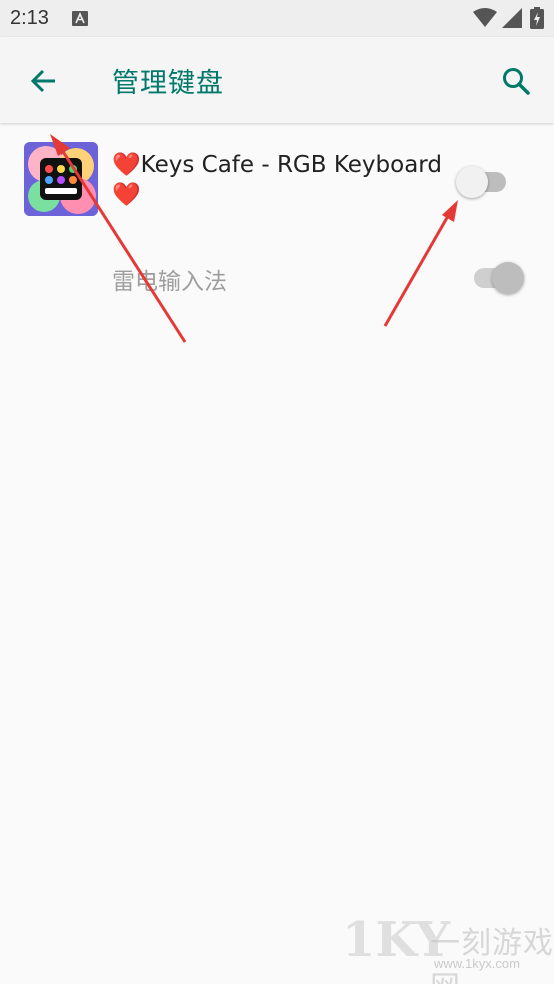  I want to click on keyboard-item-keys-cafe: ❤️Keys Cafe - RGB Keyboard ❤️, so click(277, 180).